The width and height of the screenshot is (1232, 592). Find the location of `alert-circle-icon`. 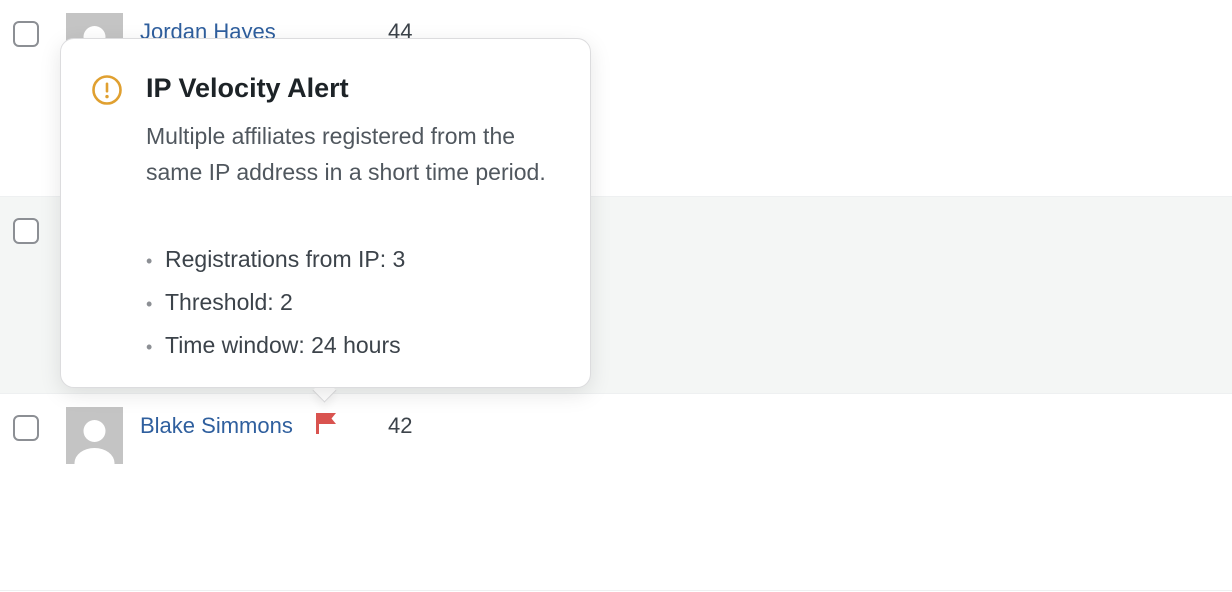

alert-circle-icon is located at coordinates (107, 90).